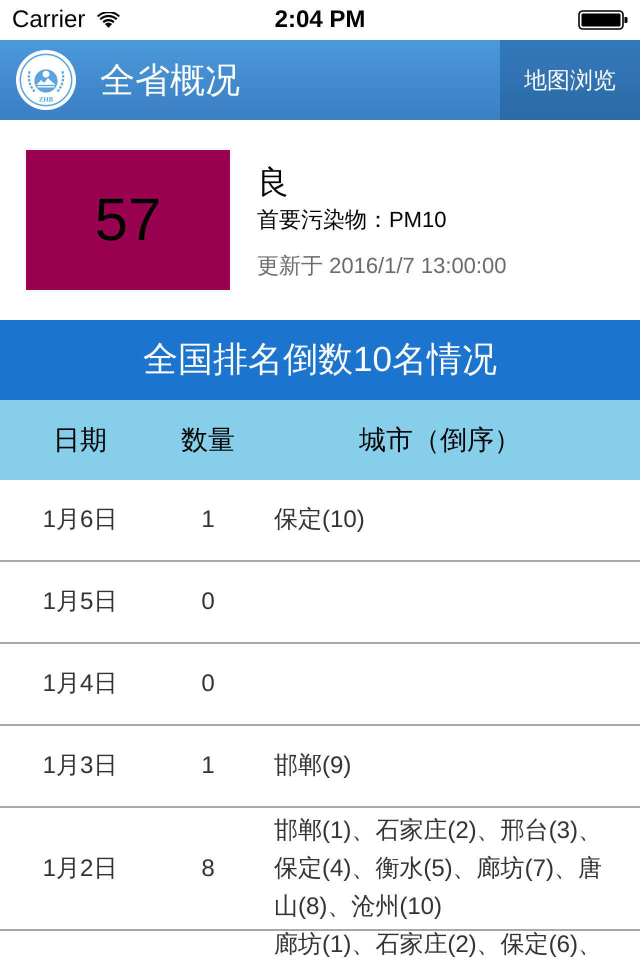 The height and width of the screenshot is (960, 640). Describe the element at coordinates (320, 360) in the screenshot. I see `section-title: 全国排名倒数10名情况` at that location.